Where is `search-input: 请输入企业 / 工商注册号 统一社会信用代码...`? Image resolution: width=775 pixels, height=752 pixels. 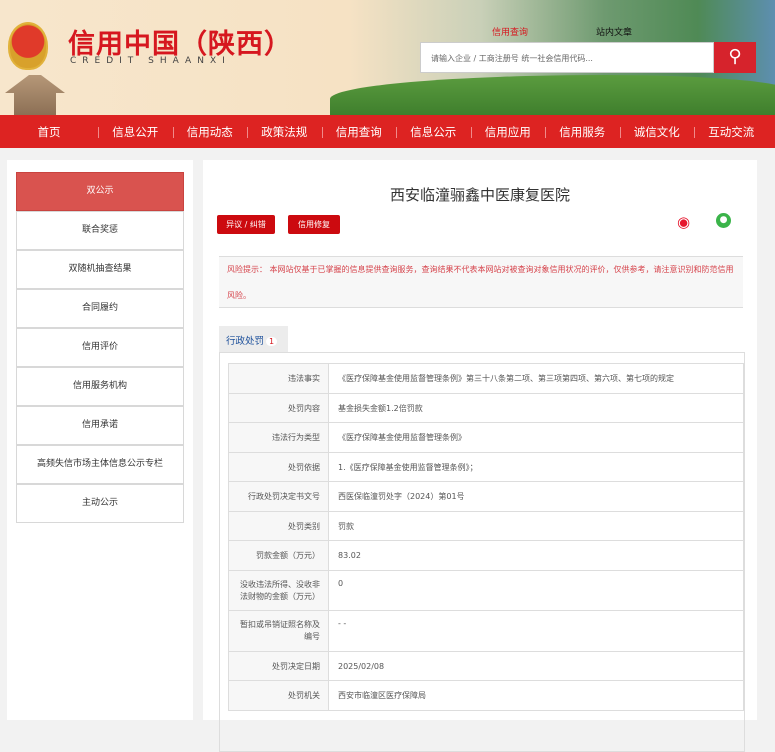 search-input: 请输入企业 / 工商注册号 统一社会信用代码... is located at coordinates (567, 57).